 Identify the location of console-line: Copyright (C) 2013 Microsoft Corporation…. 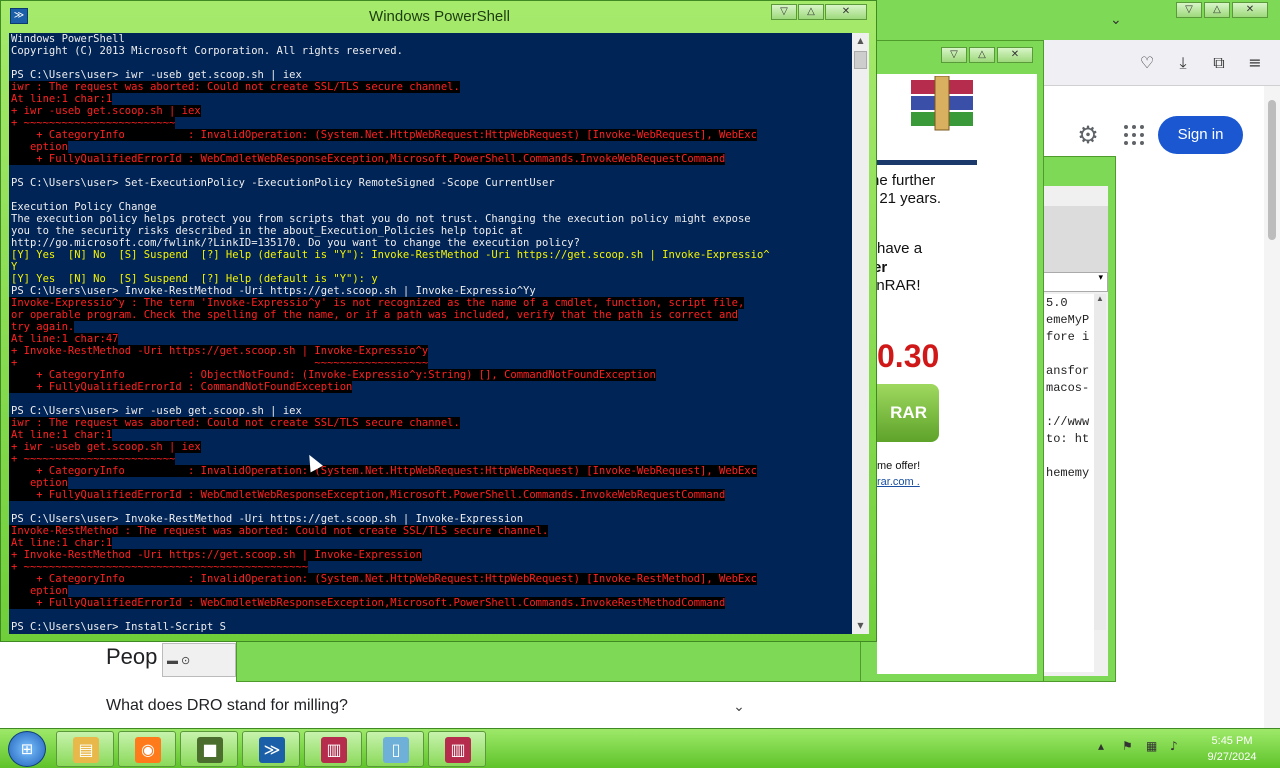
(207, 51).